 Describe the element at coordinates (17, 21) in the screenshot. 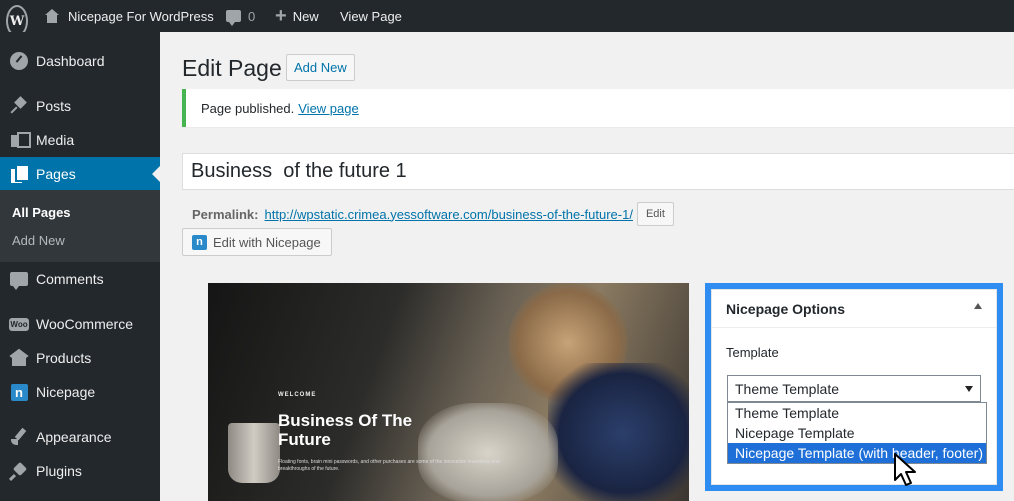

I see `wordpress-logo-glyph: W` at that location.